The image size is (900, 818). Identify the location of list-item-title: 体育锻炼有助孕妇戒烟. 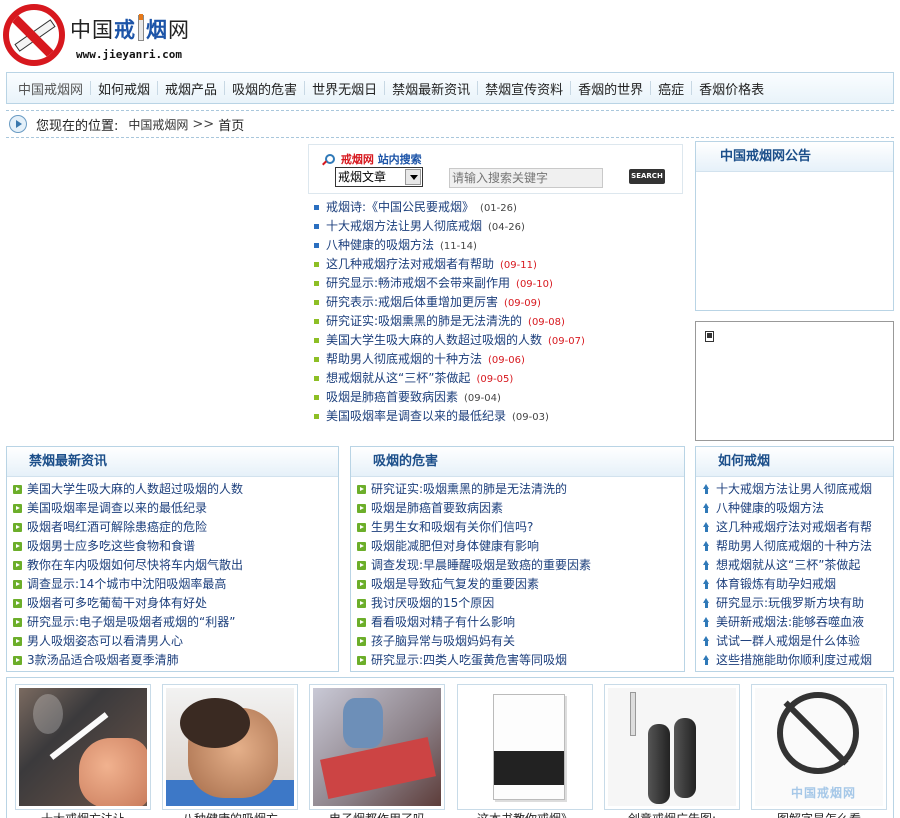
(776, 584).